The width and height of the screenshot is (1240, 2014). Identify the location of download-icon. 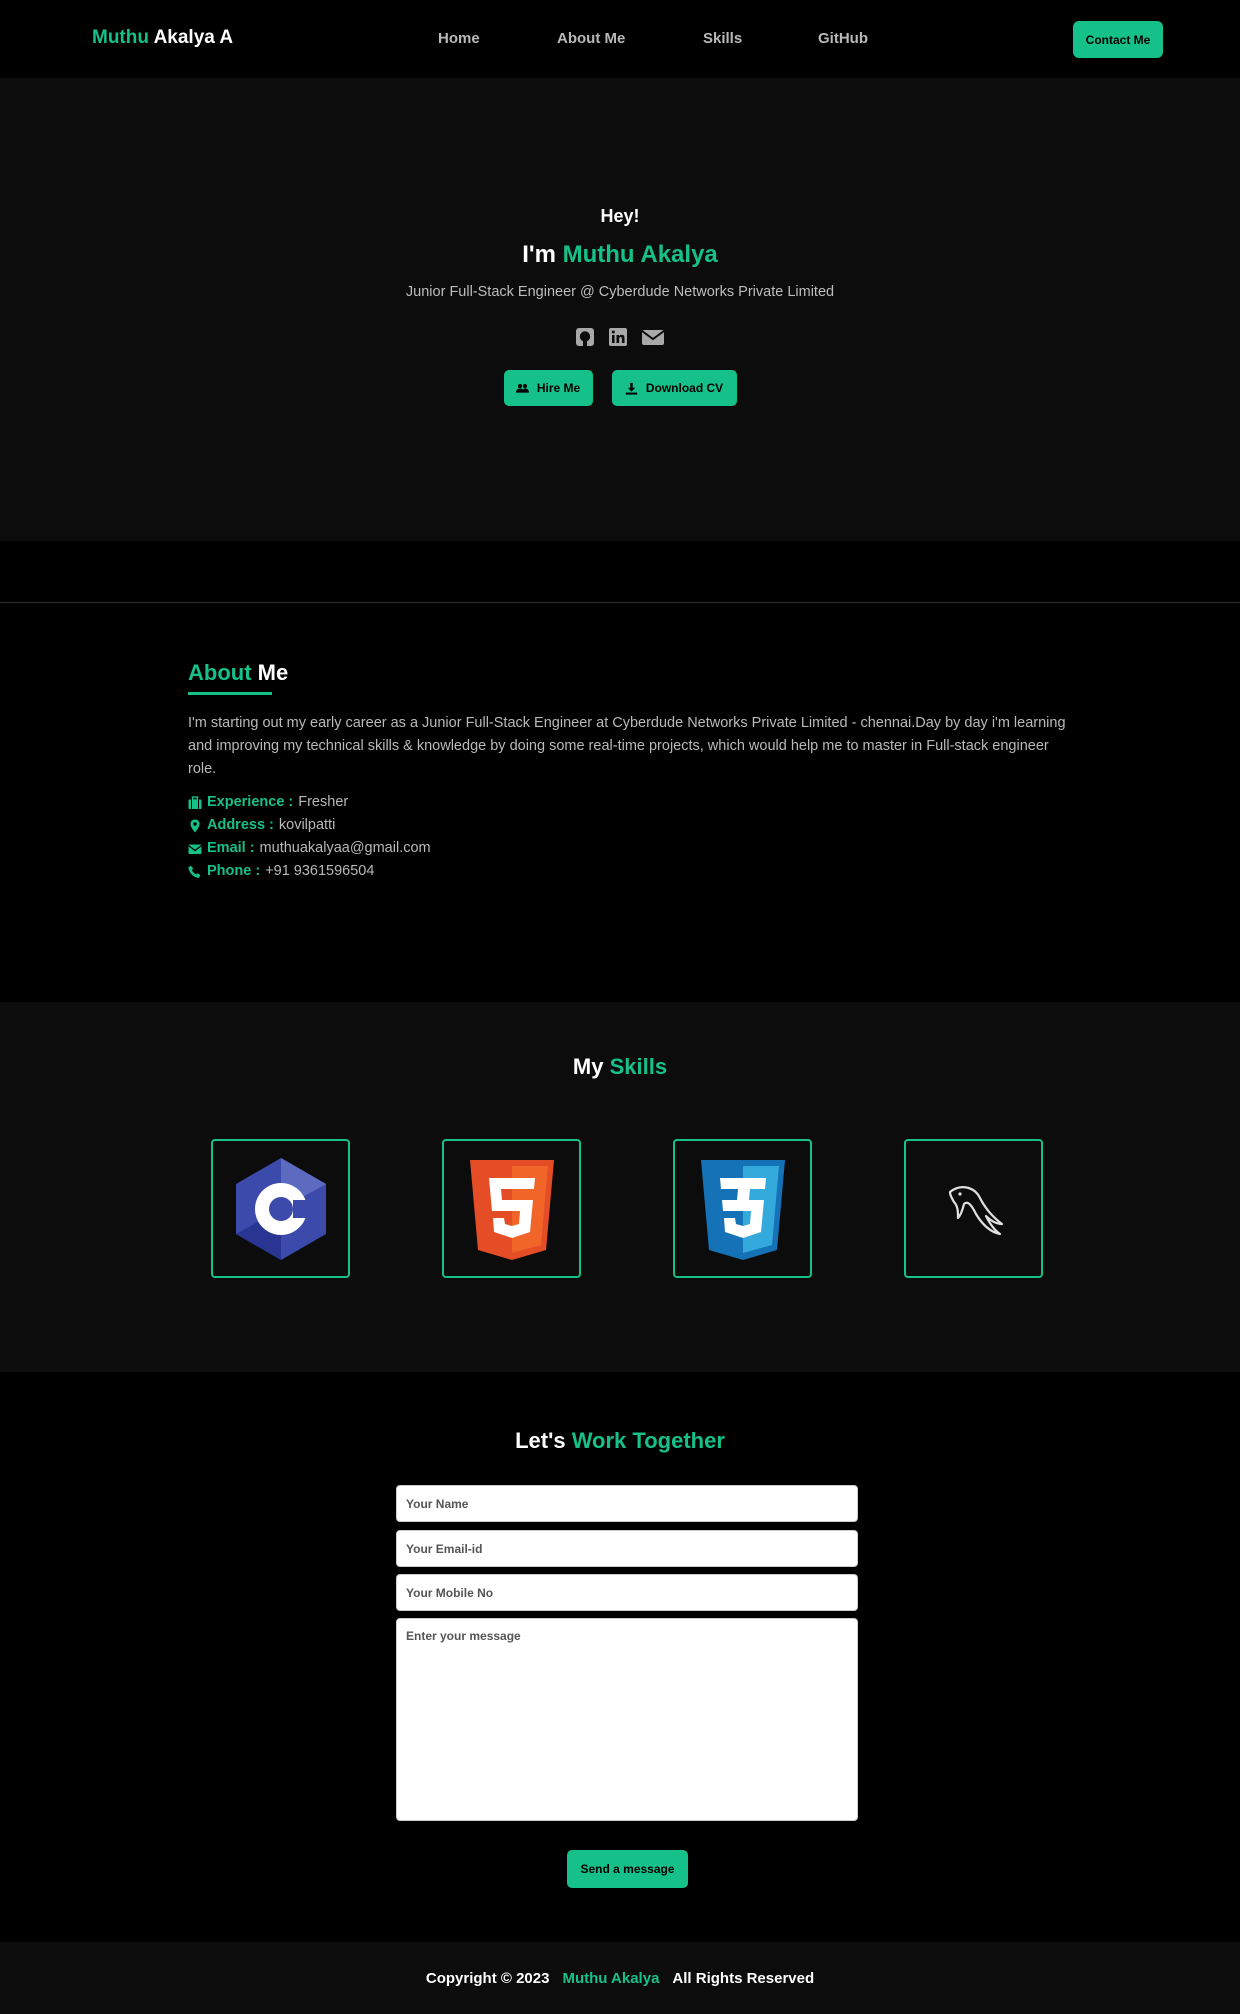
(631, 388).